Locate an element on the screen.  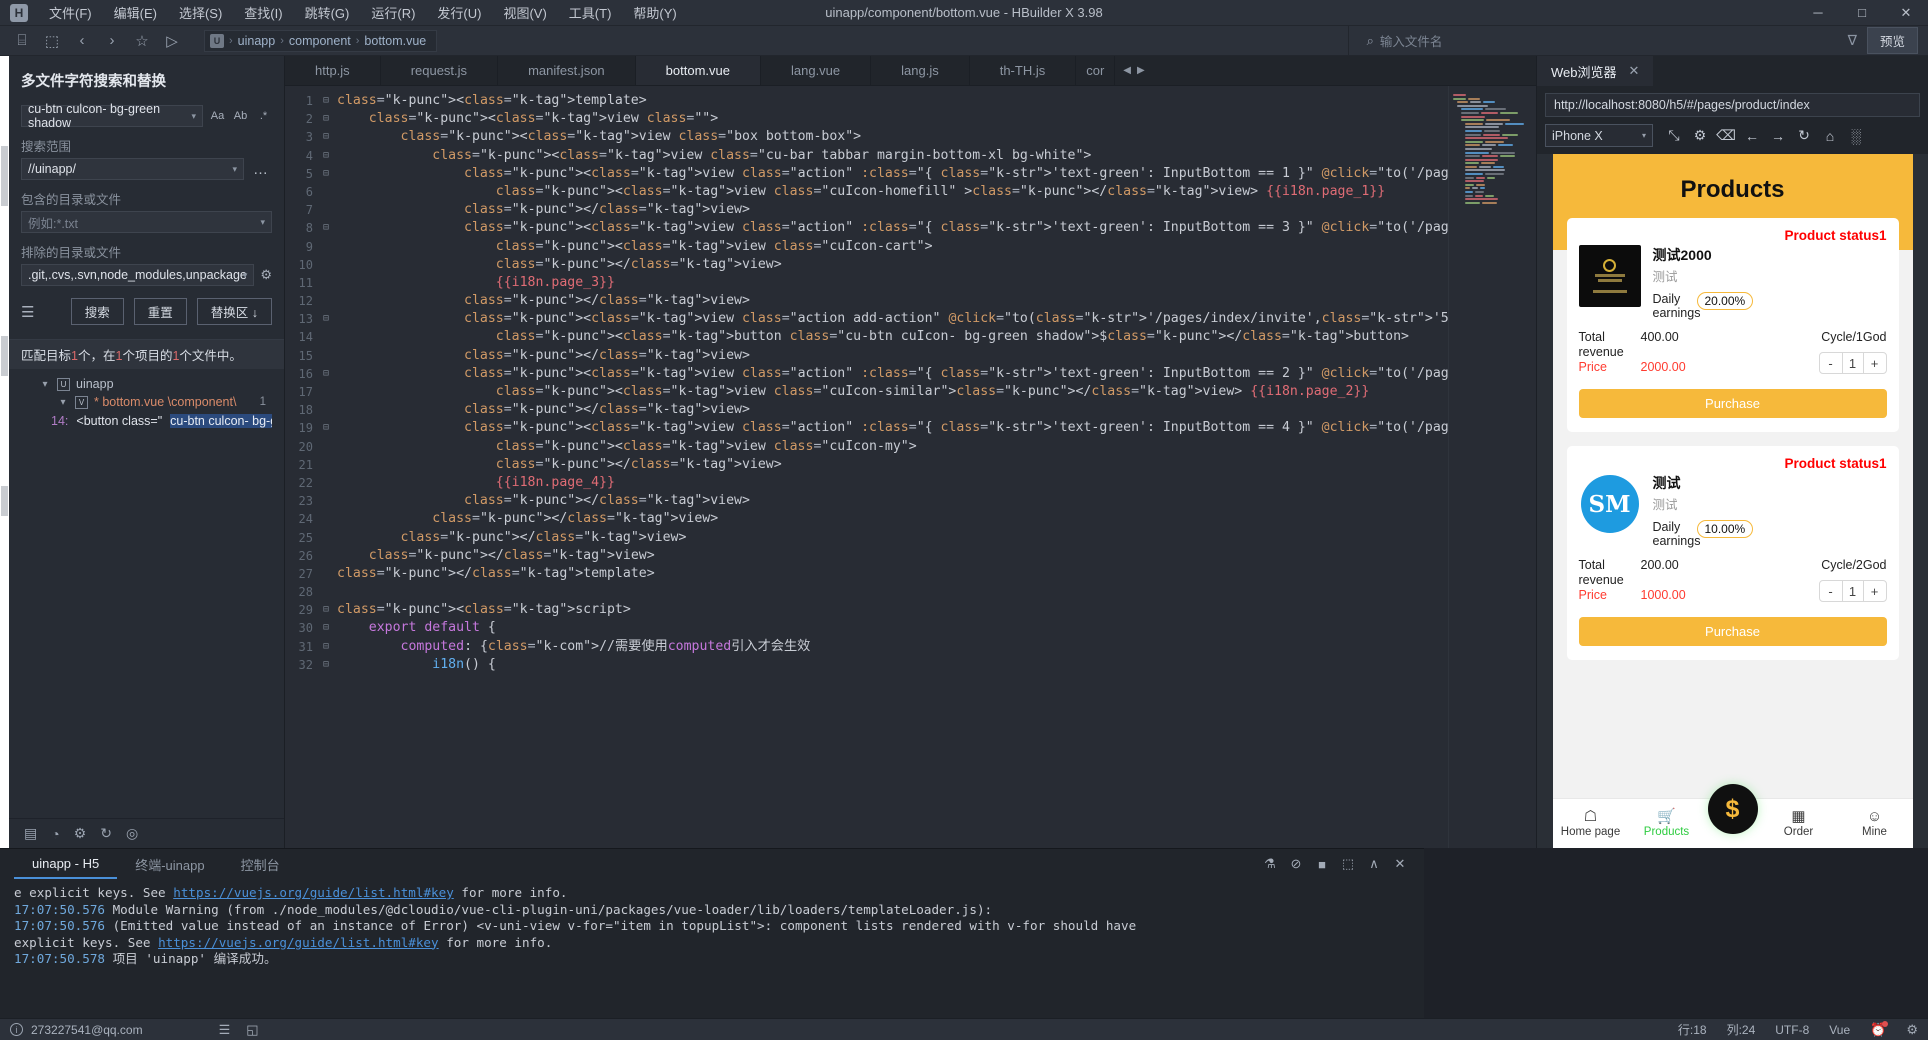
purchase-button: Purchase is located at coordinates (1732, 631).